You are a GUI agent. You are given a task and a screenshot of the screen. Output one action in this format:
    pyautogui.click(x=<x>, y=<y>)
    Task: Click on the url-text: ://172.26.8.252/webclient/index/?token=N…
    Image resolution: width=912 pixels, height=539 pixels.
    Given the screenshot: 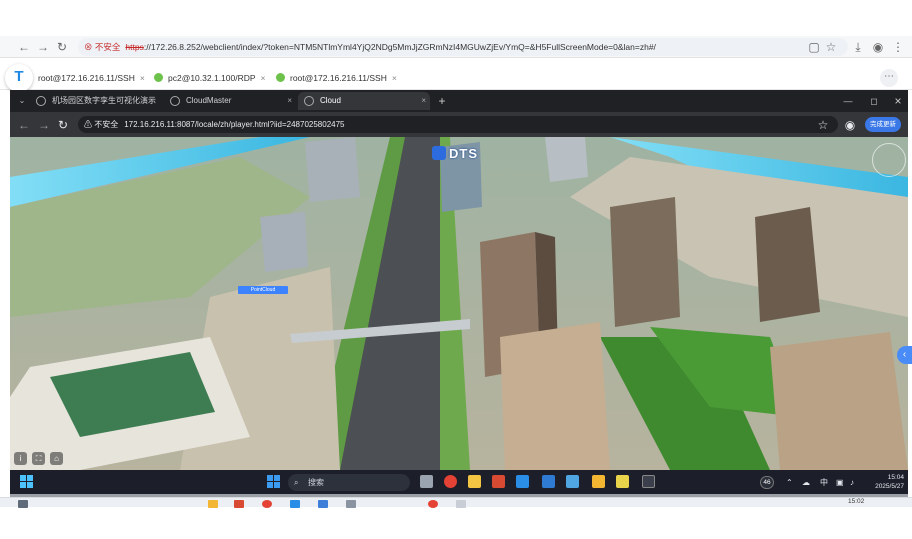 What is the action you would take?
    pyautogui.click(x=399, y=47)
    